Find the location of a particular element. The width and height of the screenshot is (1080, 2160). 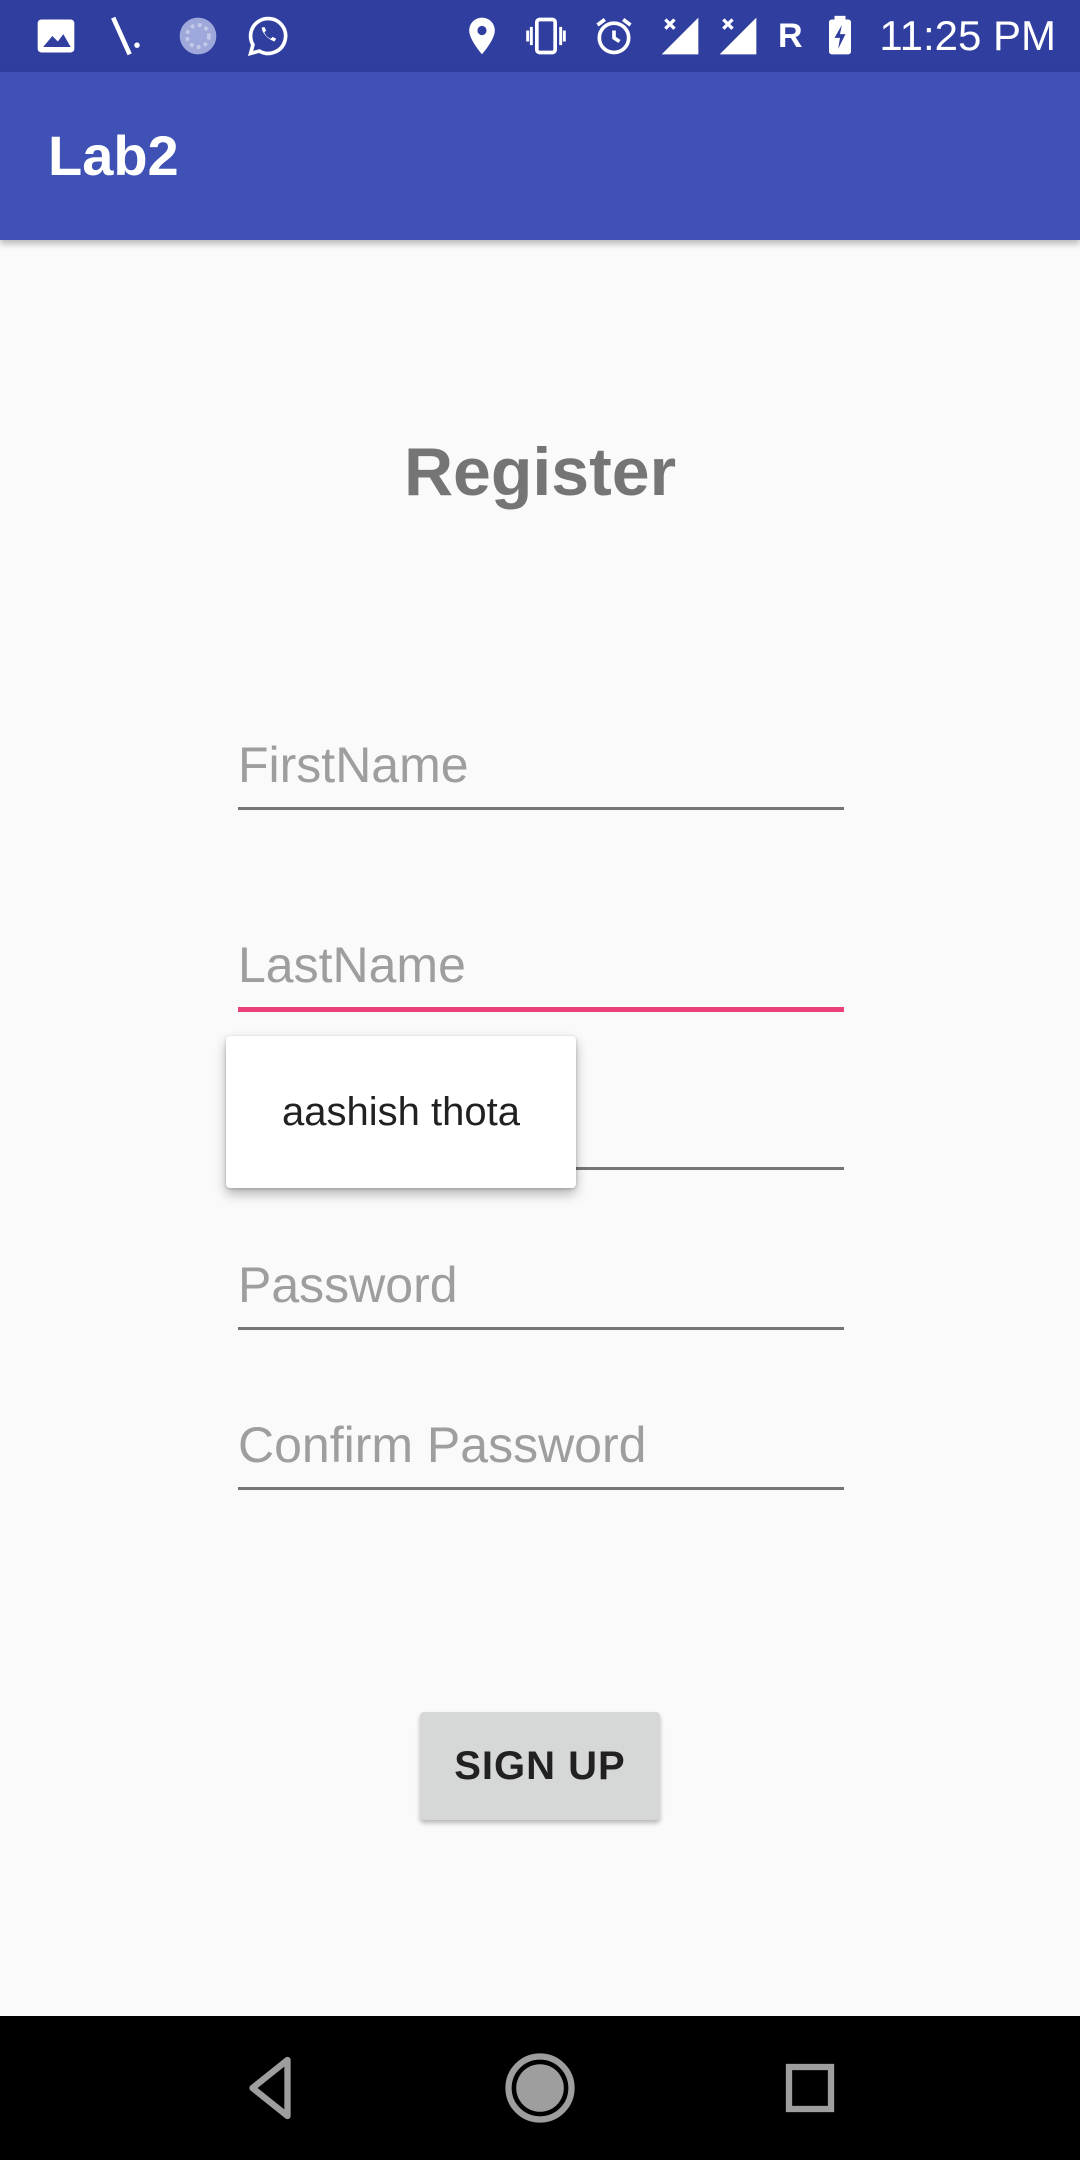

status-time: 11:25 PM is located at coordinates (967, 35).